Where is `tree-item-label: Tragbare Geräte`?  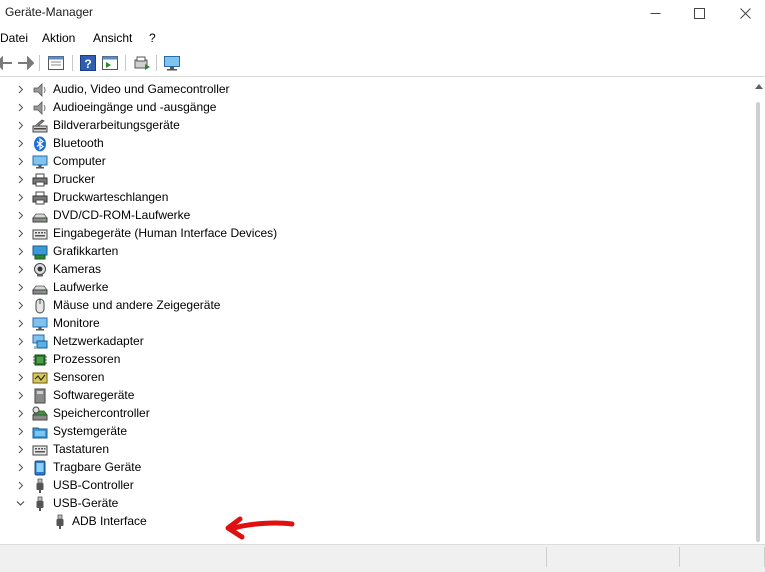
tree-item-label: Tragbare Geräte is located at coordinates (97, 467).